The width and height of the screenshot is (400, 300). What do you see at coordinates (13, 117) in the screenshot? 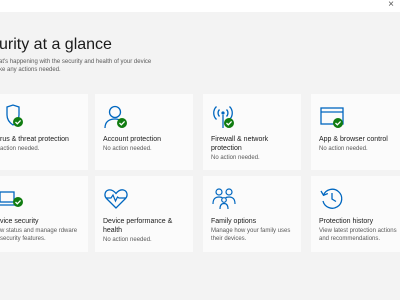
I see `shield-icon` at bounding box center [13, 117].